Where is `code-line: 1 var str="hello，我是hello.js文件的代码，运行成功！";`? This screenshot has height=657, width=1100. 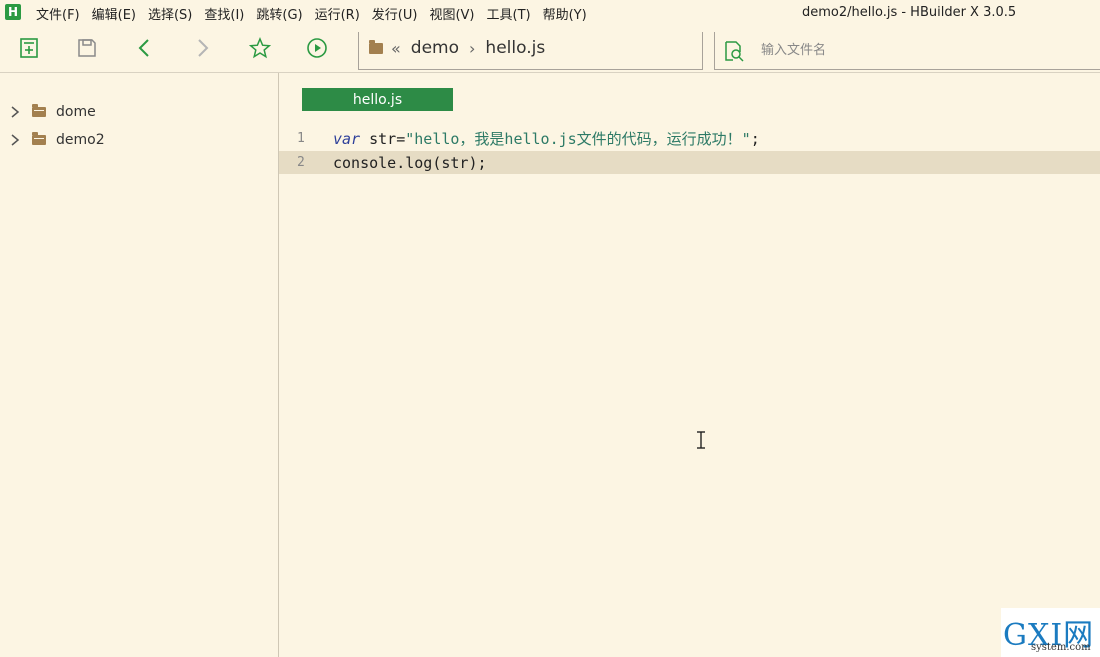 code-line: 1 var str="hello，我是hello.js文件的代码，运行成功！"; is located at coordinates (689, 138).